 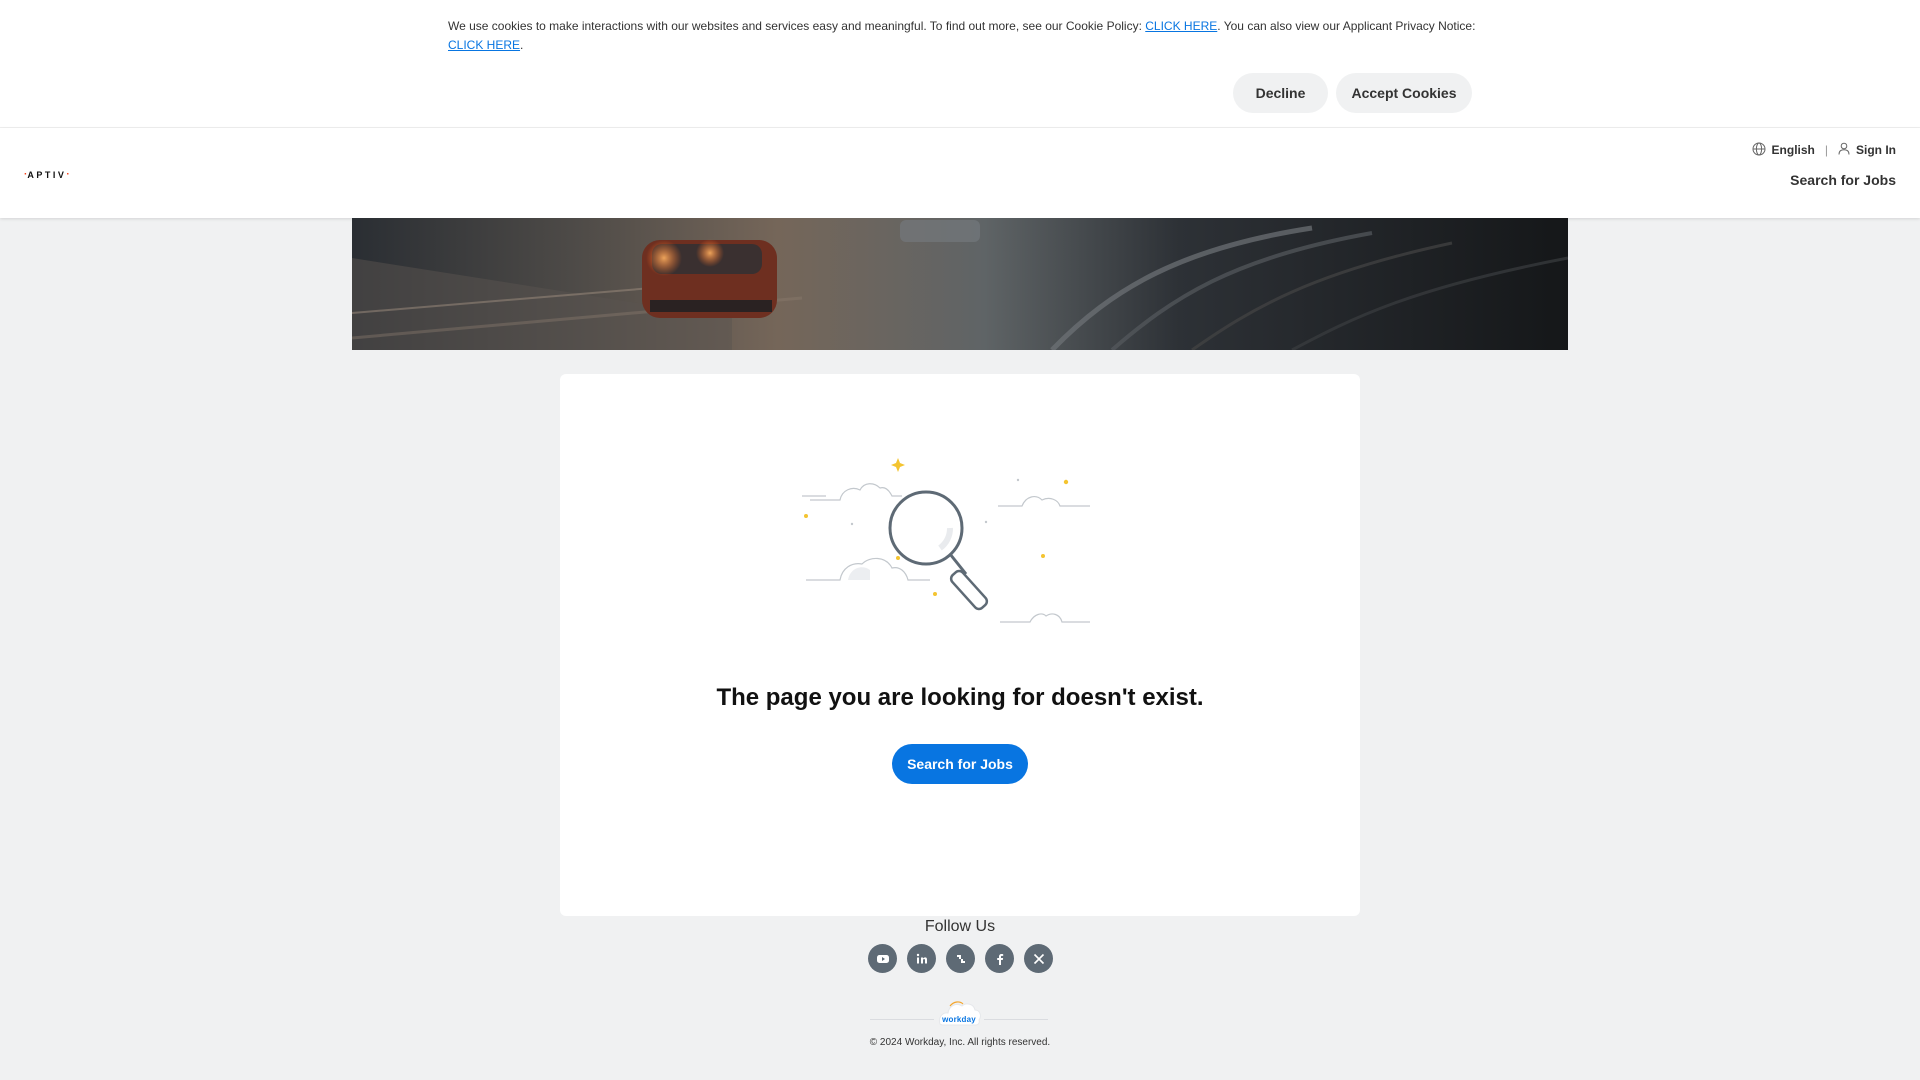 I want to click on cookie-policy-link: CLICK HERE, so click(x=1181, y=26).